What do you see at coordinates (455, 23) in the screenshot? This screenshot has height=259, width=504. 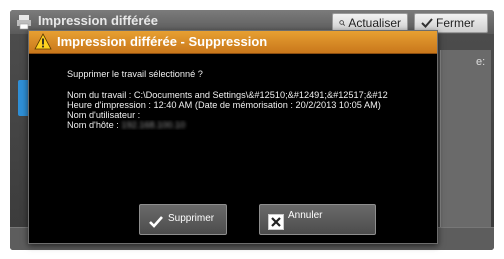 I see `close-button-label: Fermer` at bounding box center [455, 23].